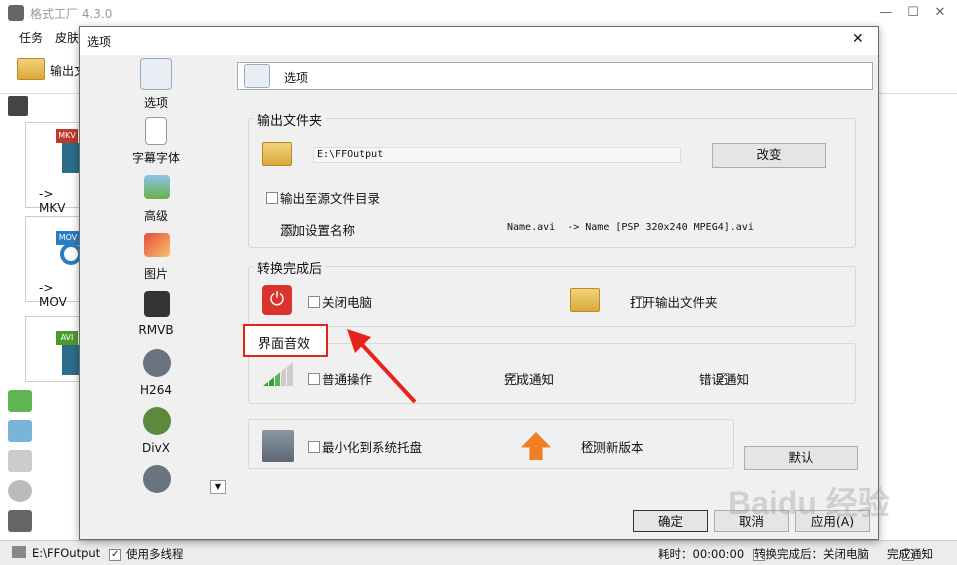  I want to click on check-update-label: 检测新版本, so click(612, 446).